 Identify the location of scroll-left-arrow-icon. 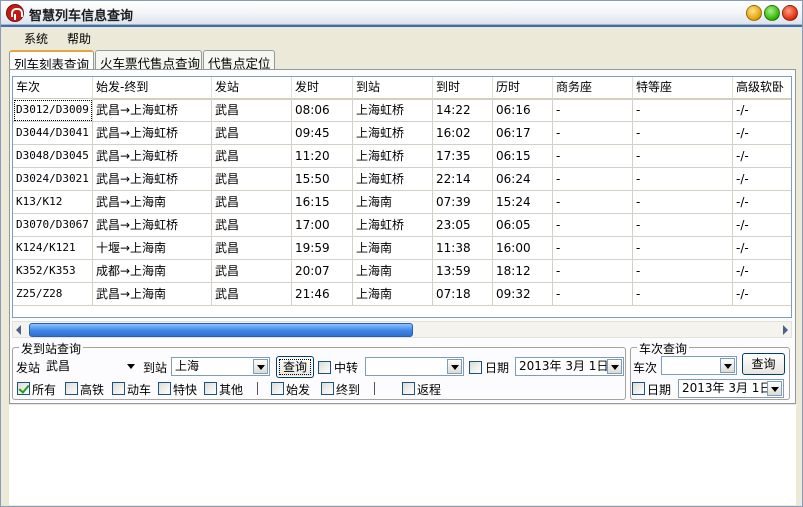
(18, 330).